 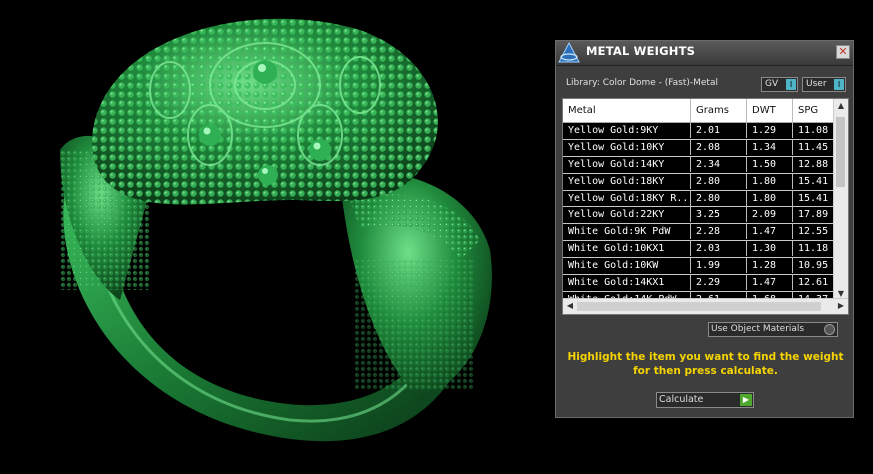 What do you see at coordinates (813, 130) in the screenshot?
I see `cell-spg: 11.08` at bounding box center [813, 130].